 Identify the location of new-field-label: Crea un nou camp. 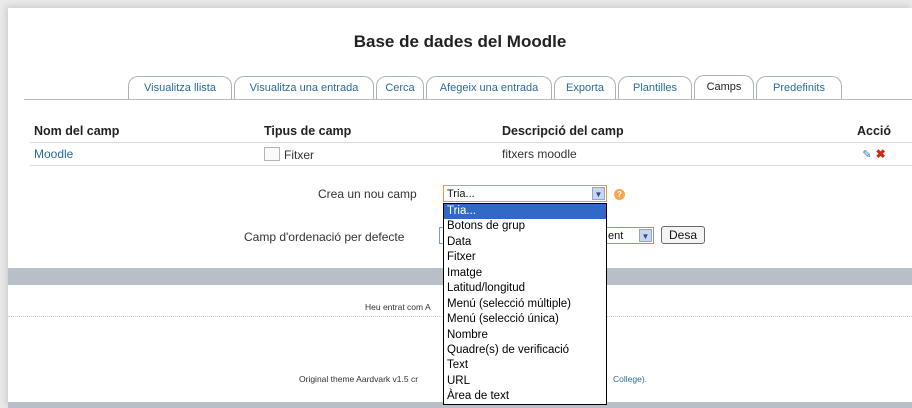
(367, 194).